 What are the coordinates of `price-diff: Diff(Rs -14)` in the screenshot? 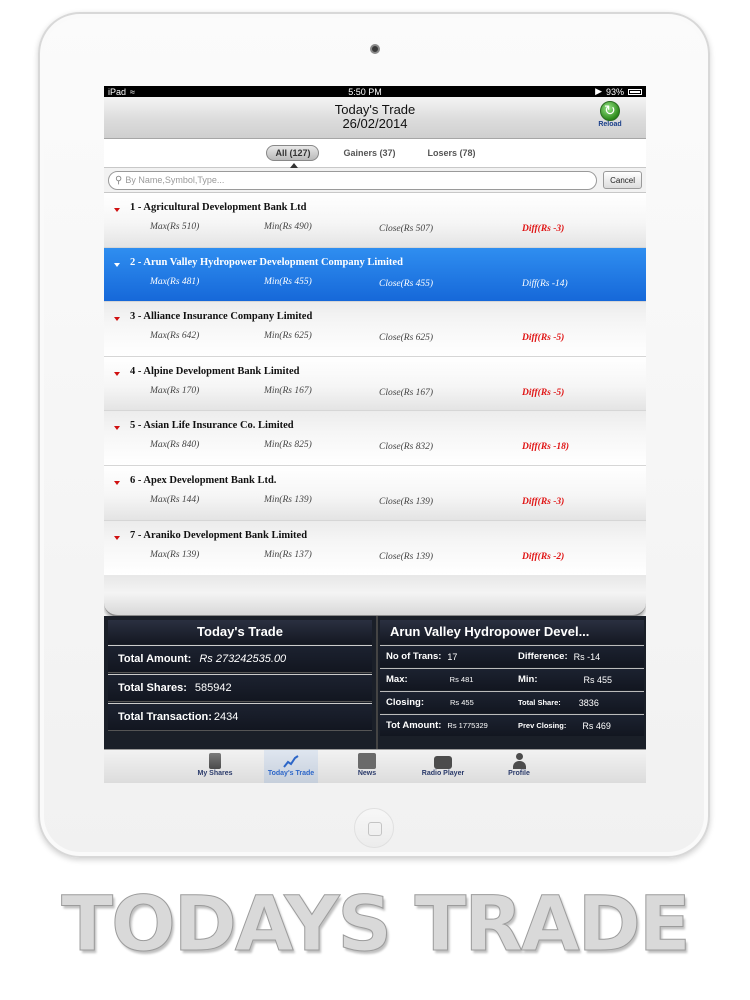 It's located at (545, 283).